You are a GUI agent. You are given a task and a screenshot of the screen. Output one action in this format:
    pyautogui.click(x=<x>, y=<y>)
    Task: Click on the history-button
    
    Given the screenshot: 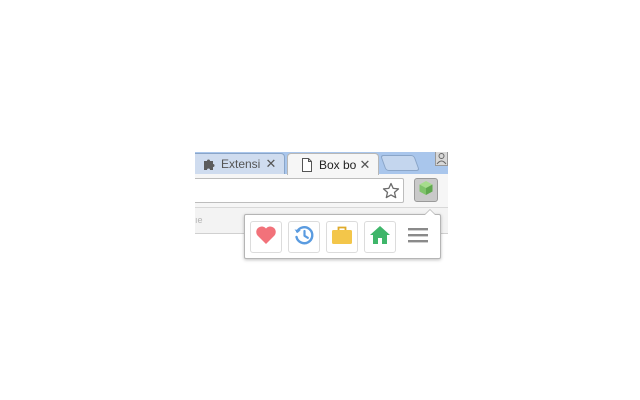 What is the action you would take?
    pyautogui.click(x=304, y=237)
    